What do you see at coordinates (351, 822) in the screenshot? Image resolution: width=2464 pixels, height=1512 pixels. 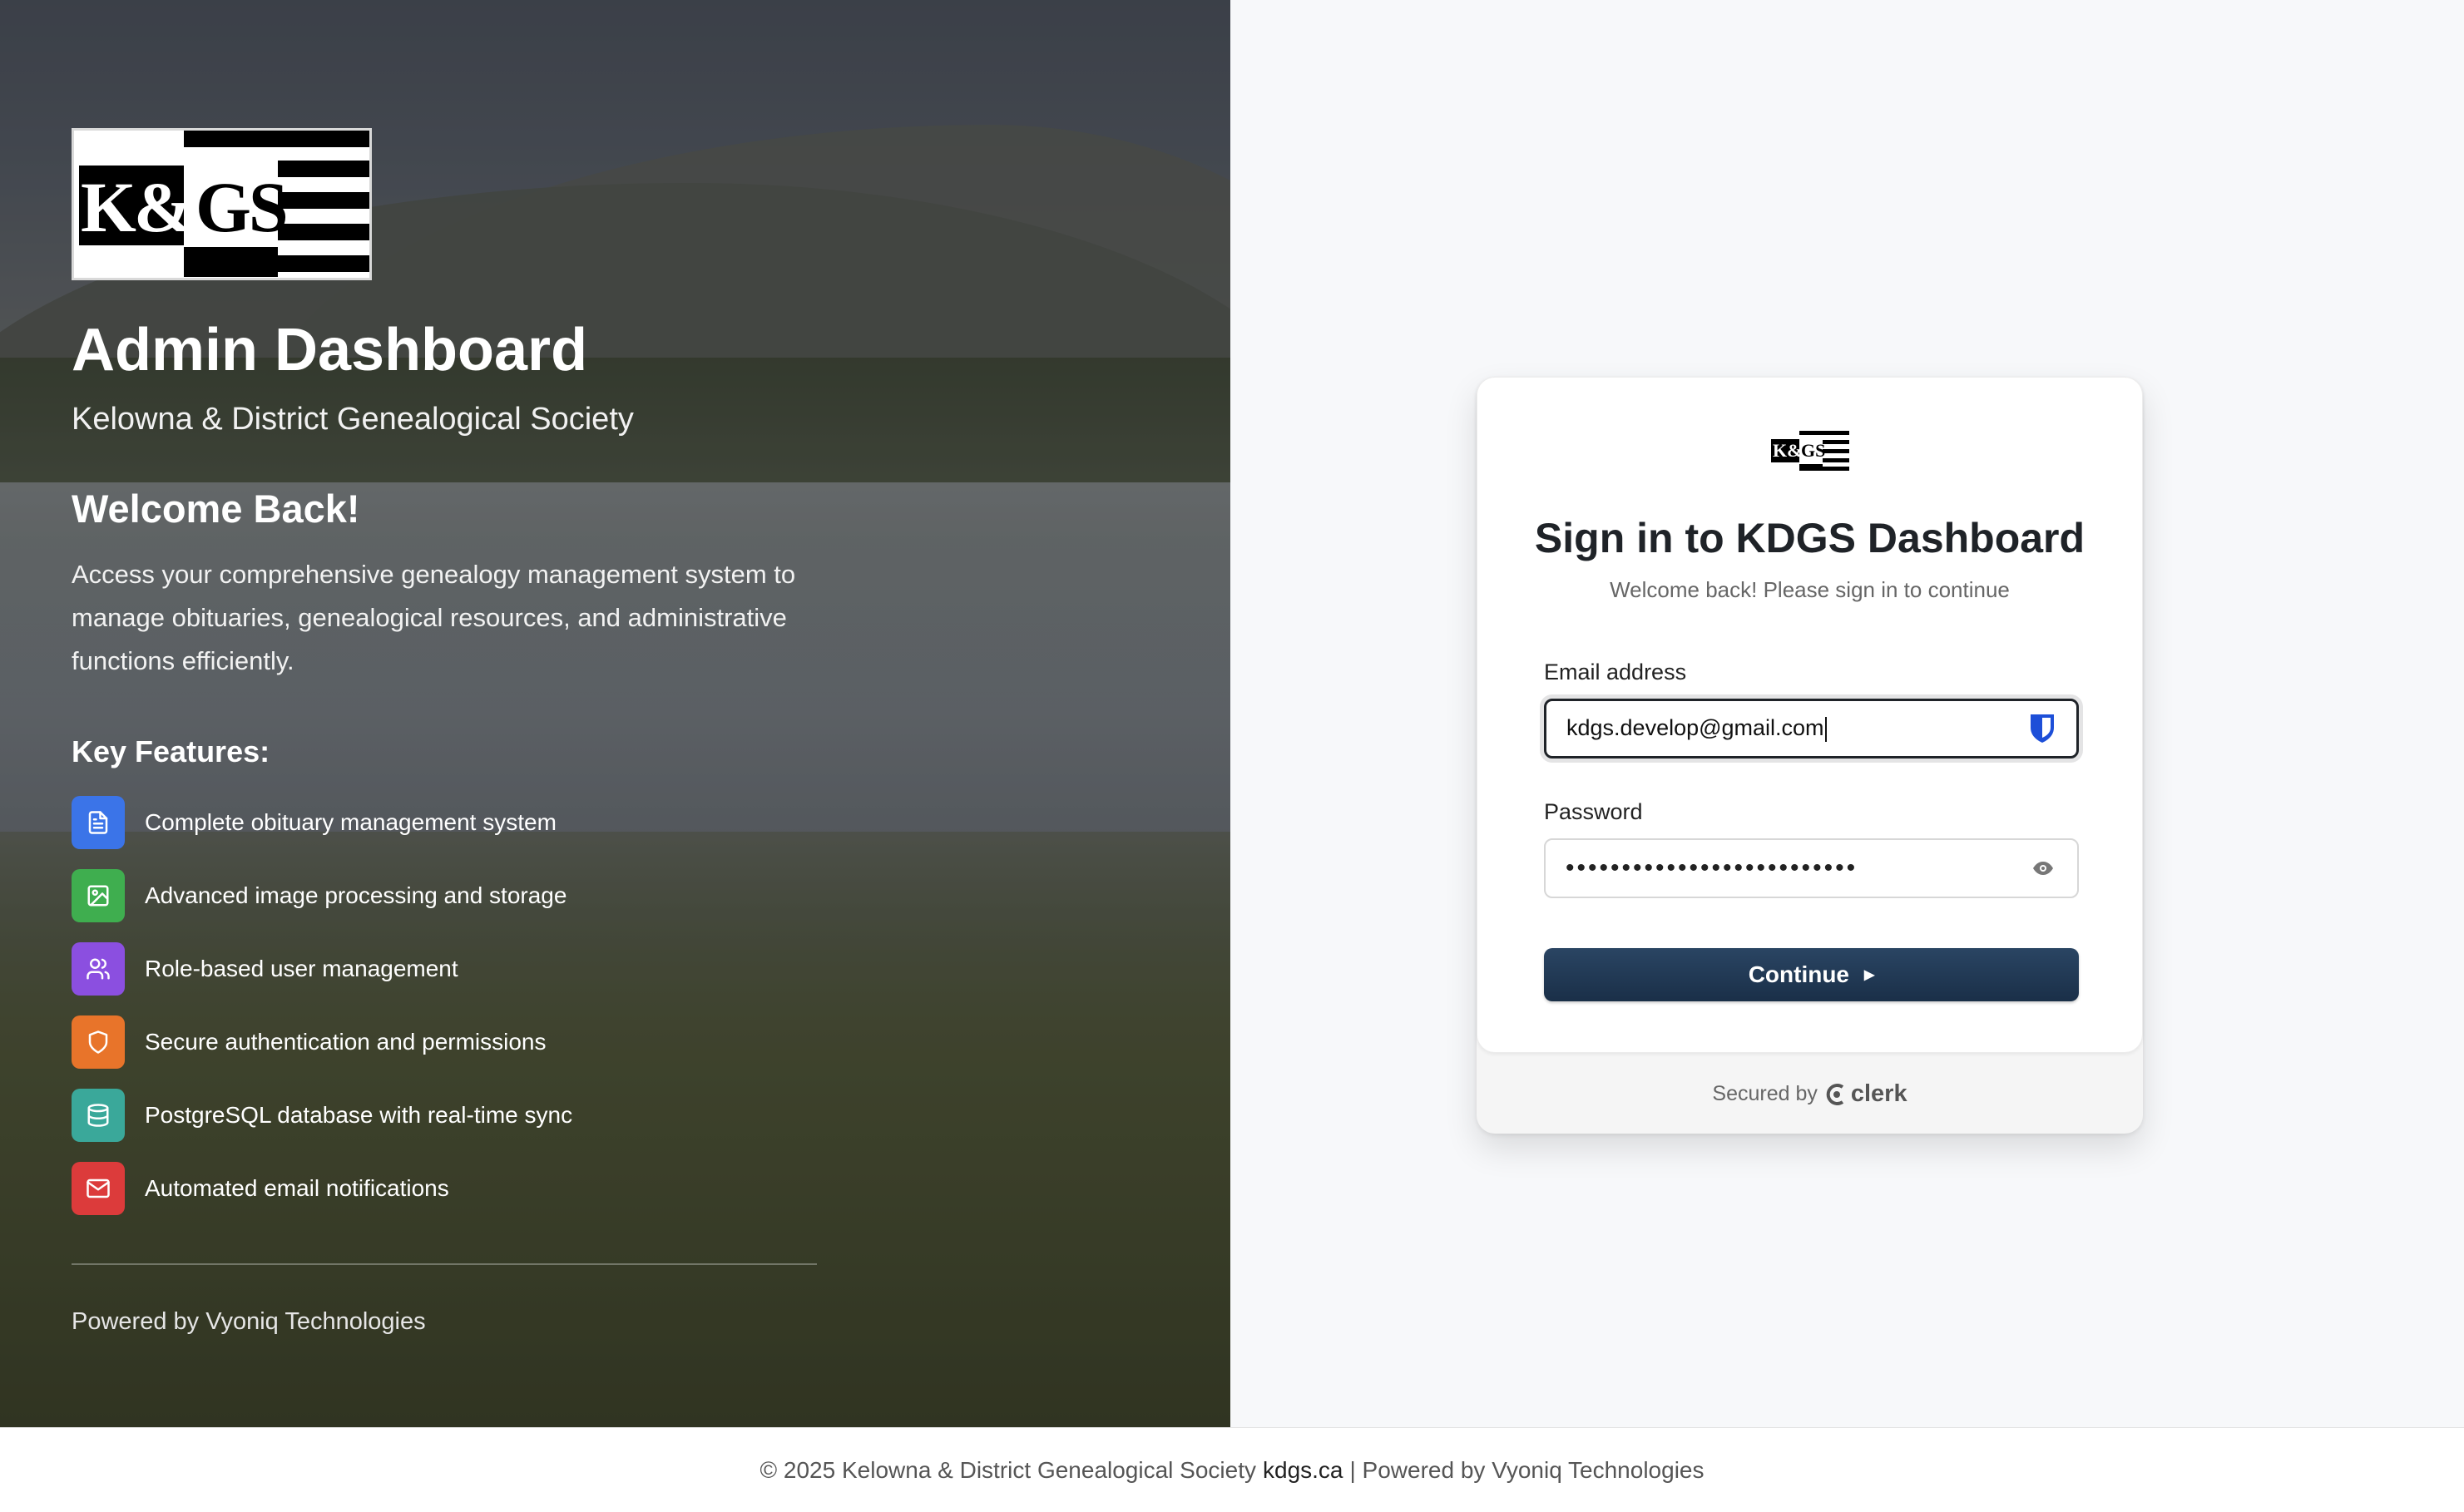 I see `feature-label: Complete obituary management system` at bounding box center [351, 822].